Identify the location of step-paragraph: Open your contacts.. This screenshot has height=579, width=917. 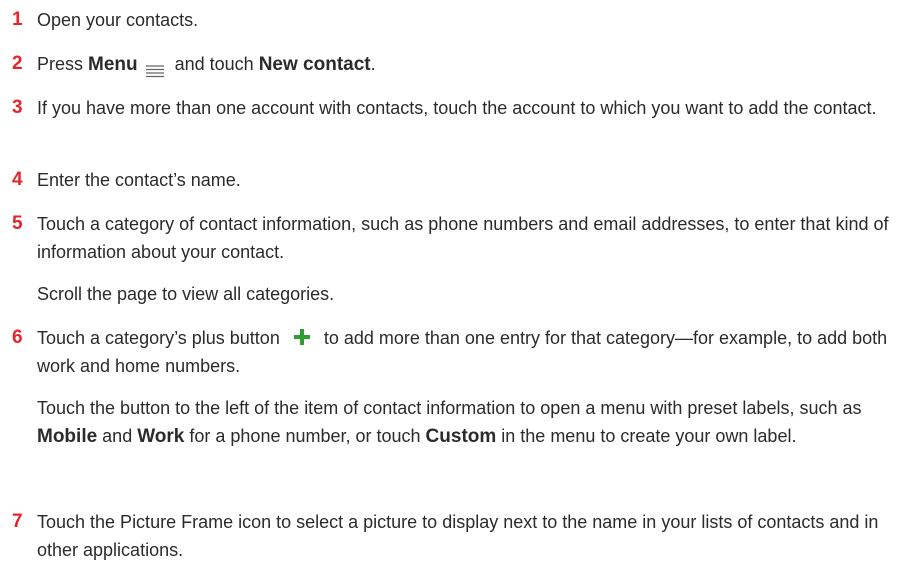
(118, 20).